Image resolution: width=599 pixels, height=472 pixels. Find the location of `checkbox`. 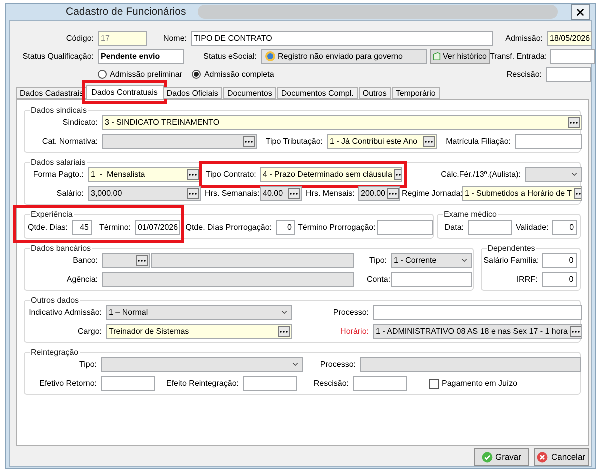

checkbox is located at coordinates (434, 383).